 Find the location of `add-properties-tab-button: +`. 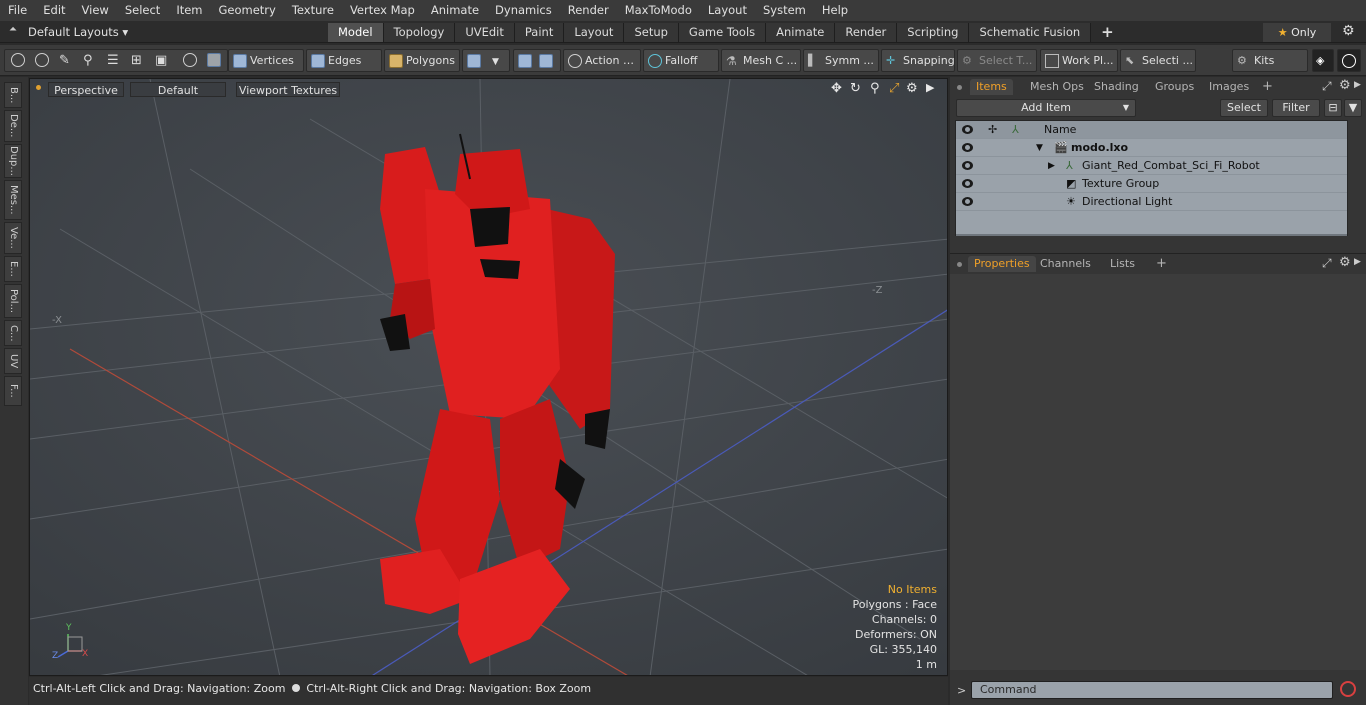

add-properties-tab-button: + is located at coordinates (1161, 264).